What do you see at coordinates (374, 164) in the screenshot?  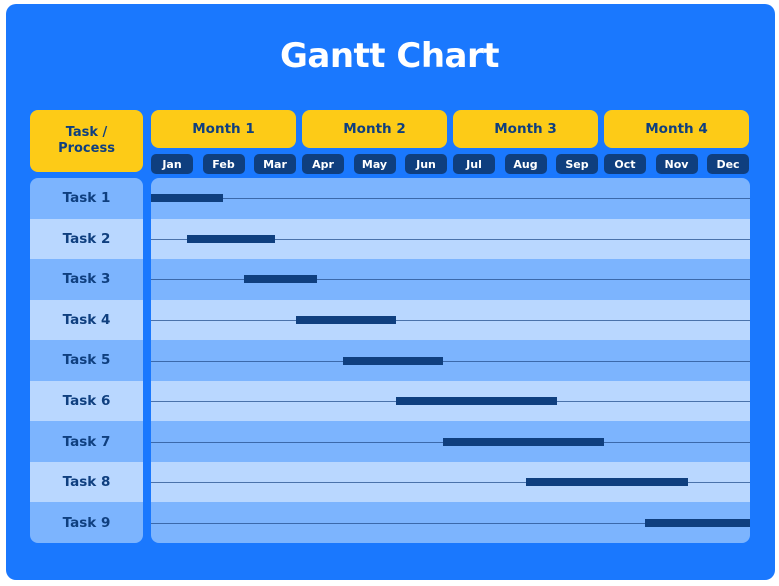 I see `month-tick-may: May` at bounding box center [374, 164].